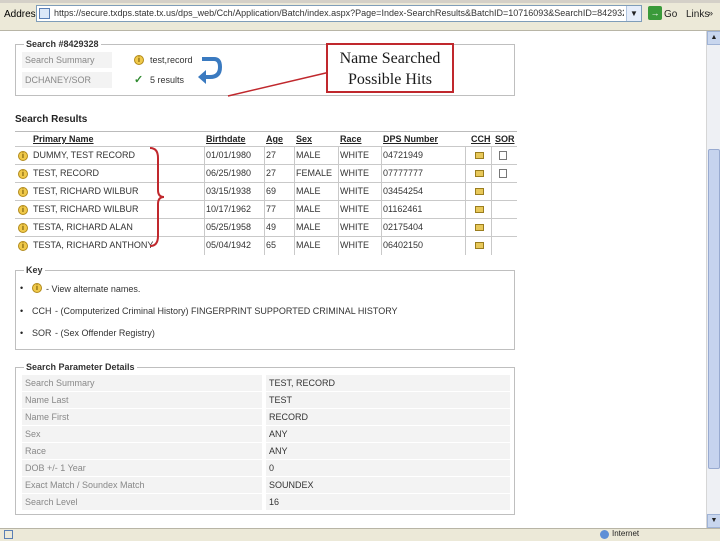  Describe the element at coordinates (118, 155) in the screenshot. I see `primary-name-cell: DUMMY, TEST RECORD` at that location.